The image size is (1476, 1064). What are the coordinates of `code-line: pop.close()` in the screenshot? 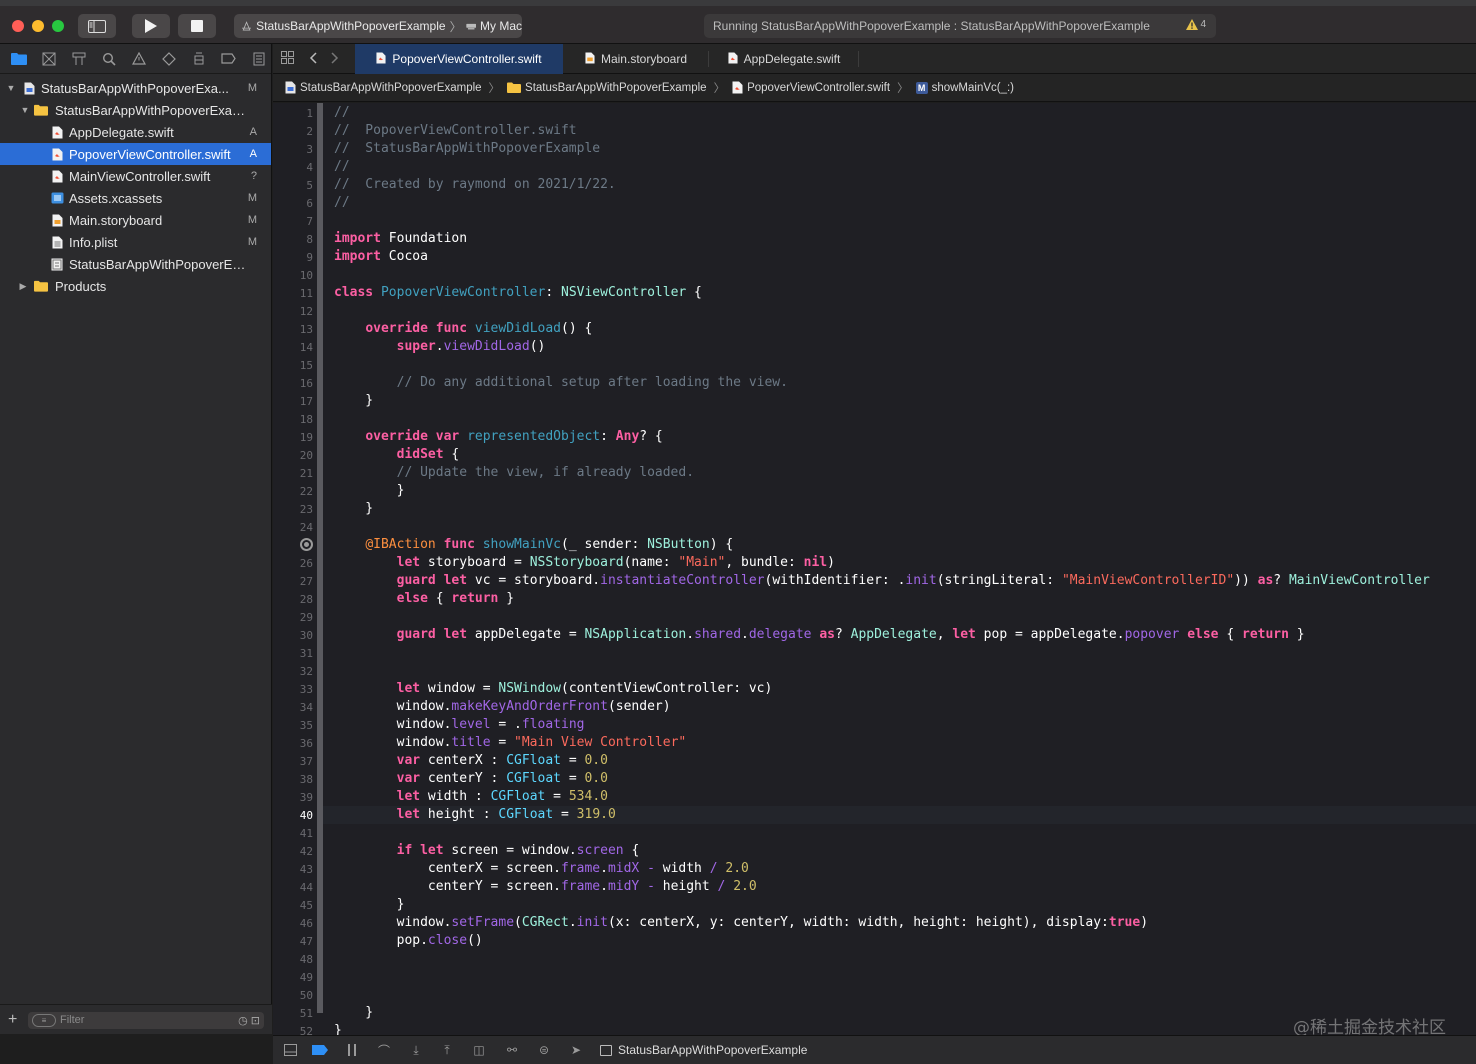 It's located at (408, 941).